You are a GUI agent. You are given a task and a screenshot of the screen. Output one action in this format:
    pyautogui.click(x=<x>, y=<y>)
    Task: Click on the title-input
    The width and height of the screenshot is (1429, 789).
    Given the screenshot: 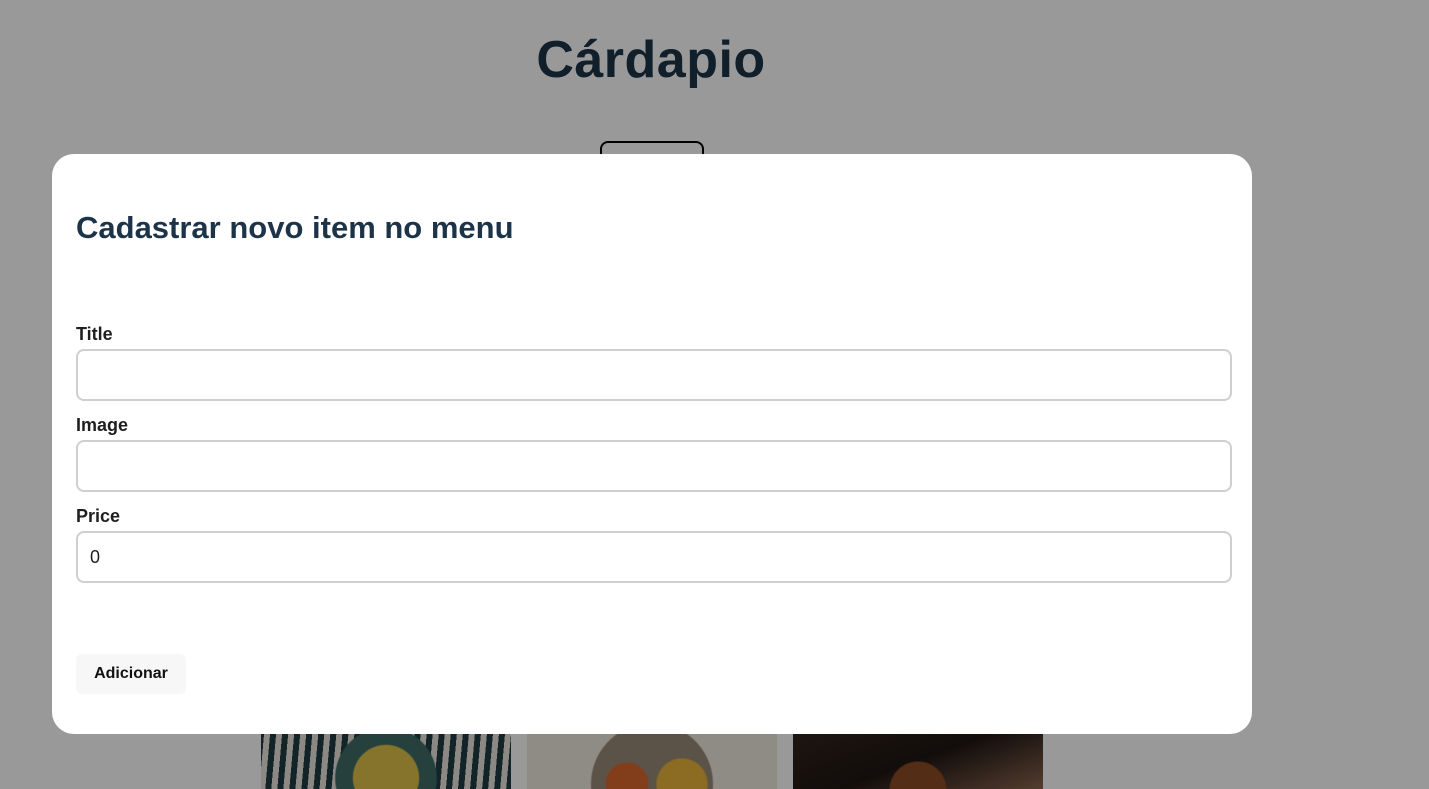 What is the action you would take?
    pyautogui.click(x=654, y=375)
    